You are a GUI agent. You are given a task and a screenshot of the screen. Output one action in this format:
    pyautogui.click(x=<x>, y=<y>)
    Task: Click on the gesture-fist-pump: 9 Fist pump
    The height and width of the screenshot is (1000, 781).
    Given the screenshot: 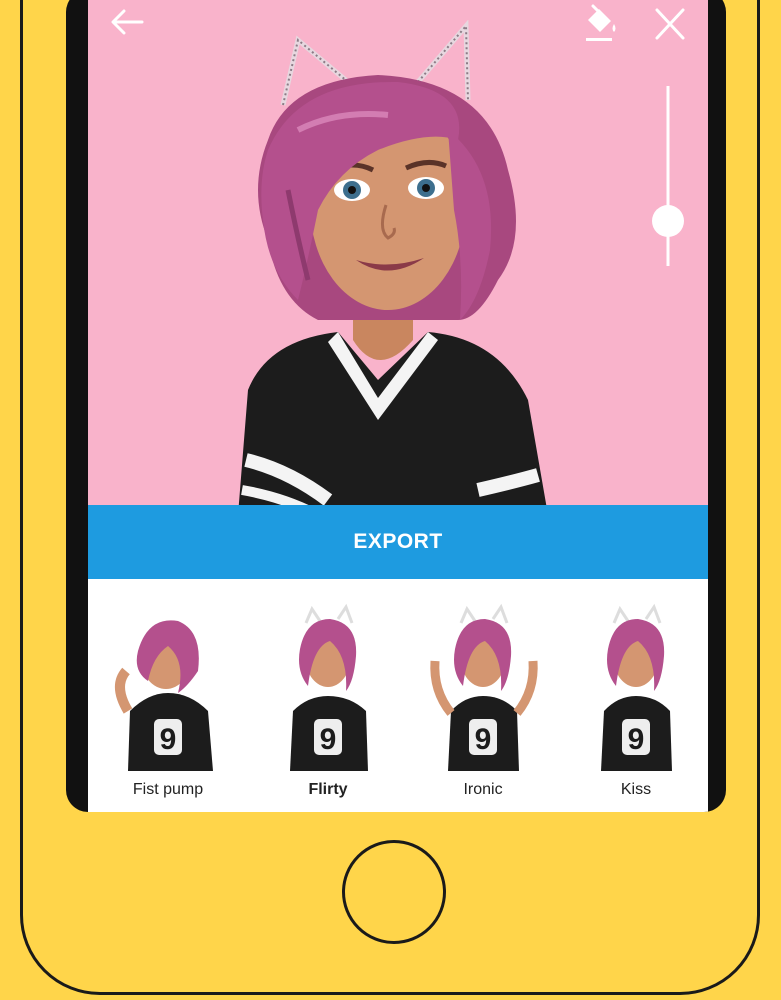 What is the action you would take?
    pyautogui.click(x=168, y=706)
    